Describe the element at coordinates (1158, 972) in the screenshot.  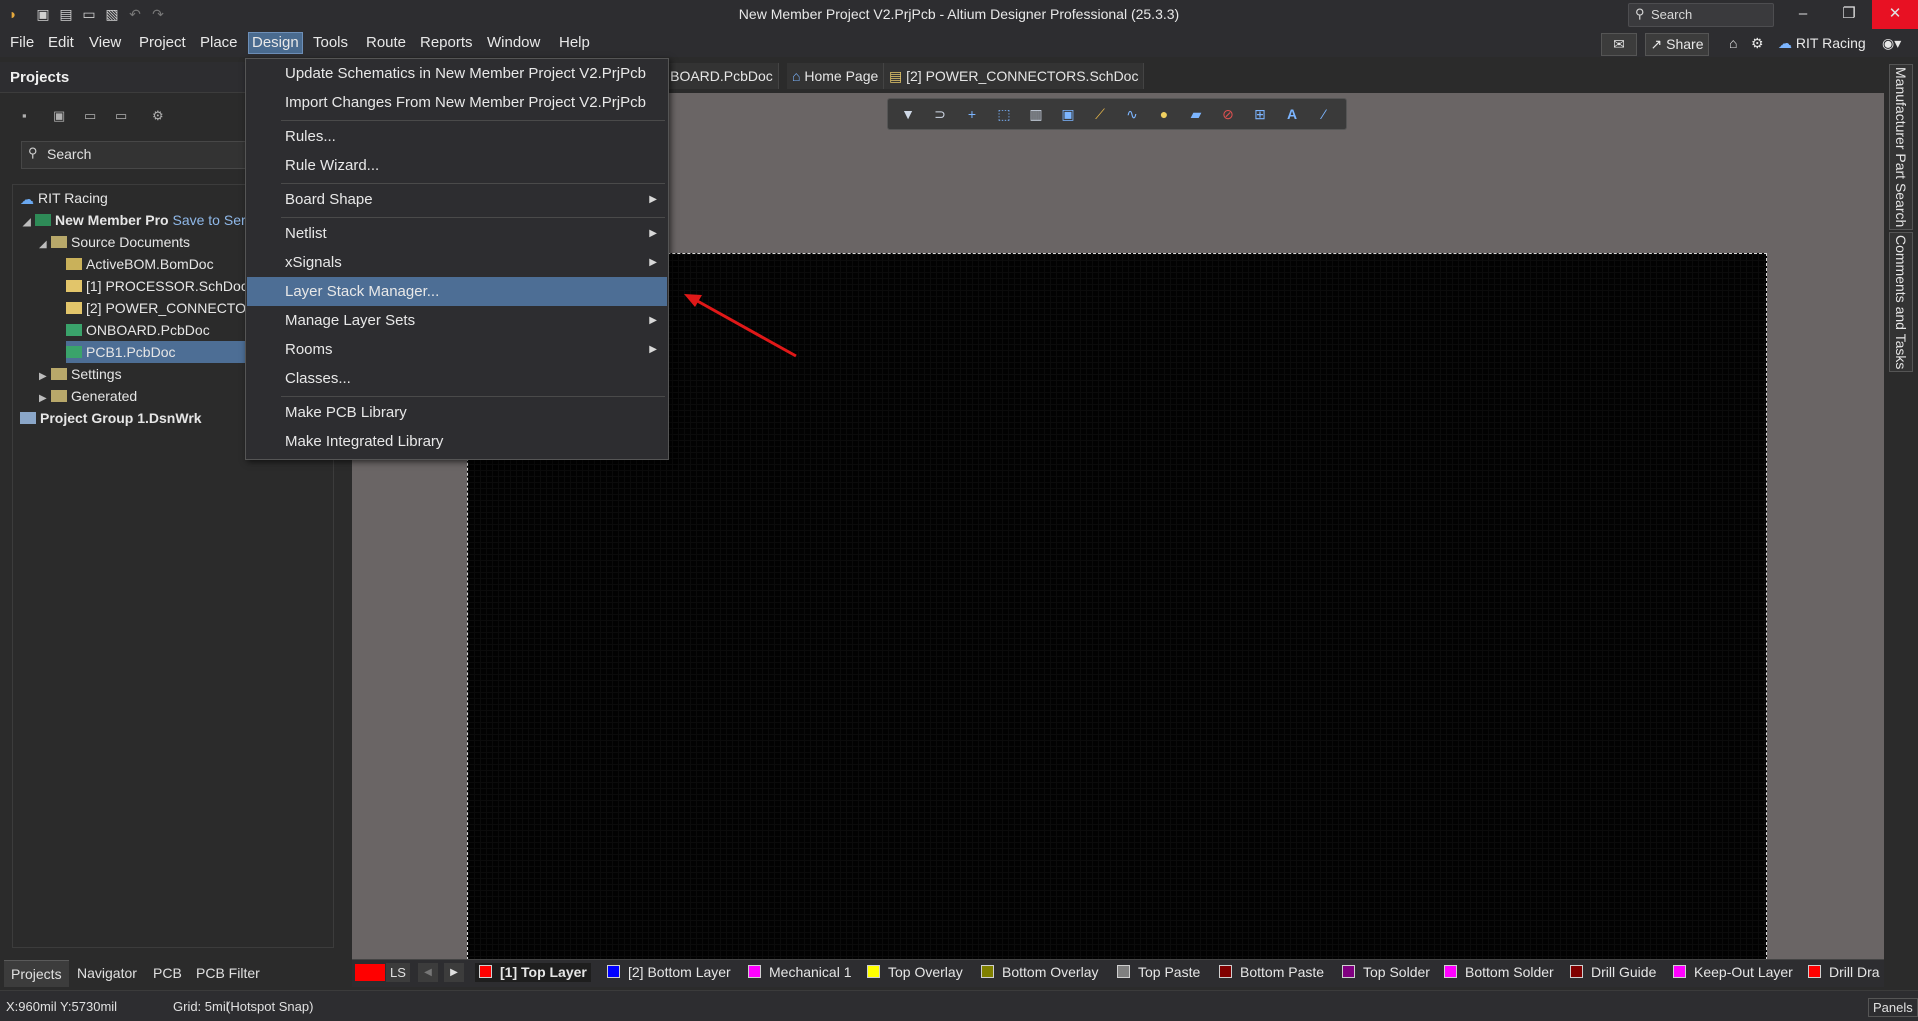
I see `layer-tab: Top Paste` at that location.